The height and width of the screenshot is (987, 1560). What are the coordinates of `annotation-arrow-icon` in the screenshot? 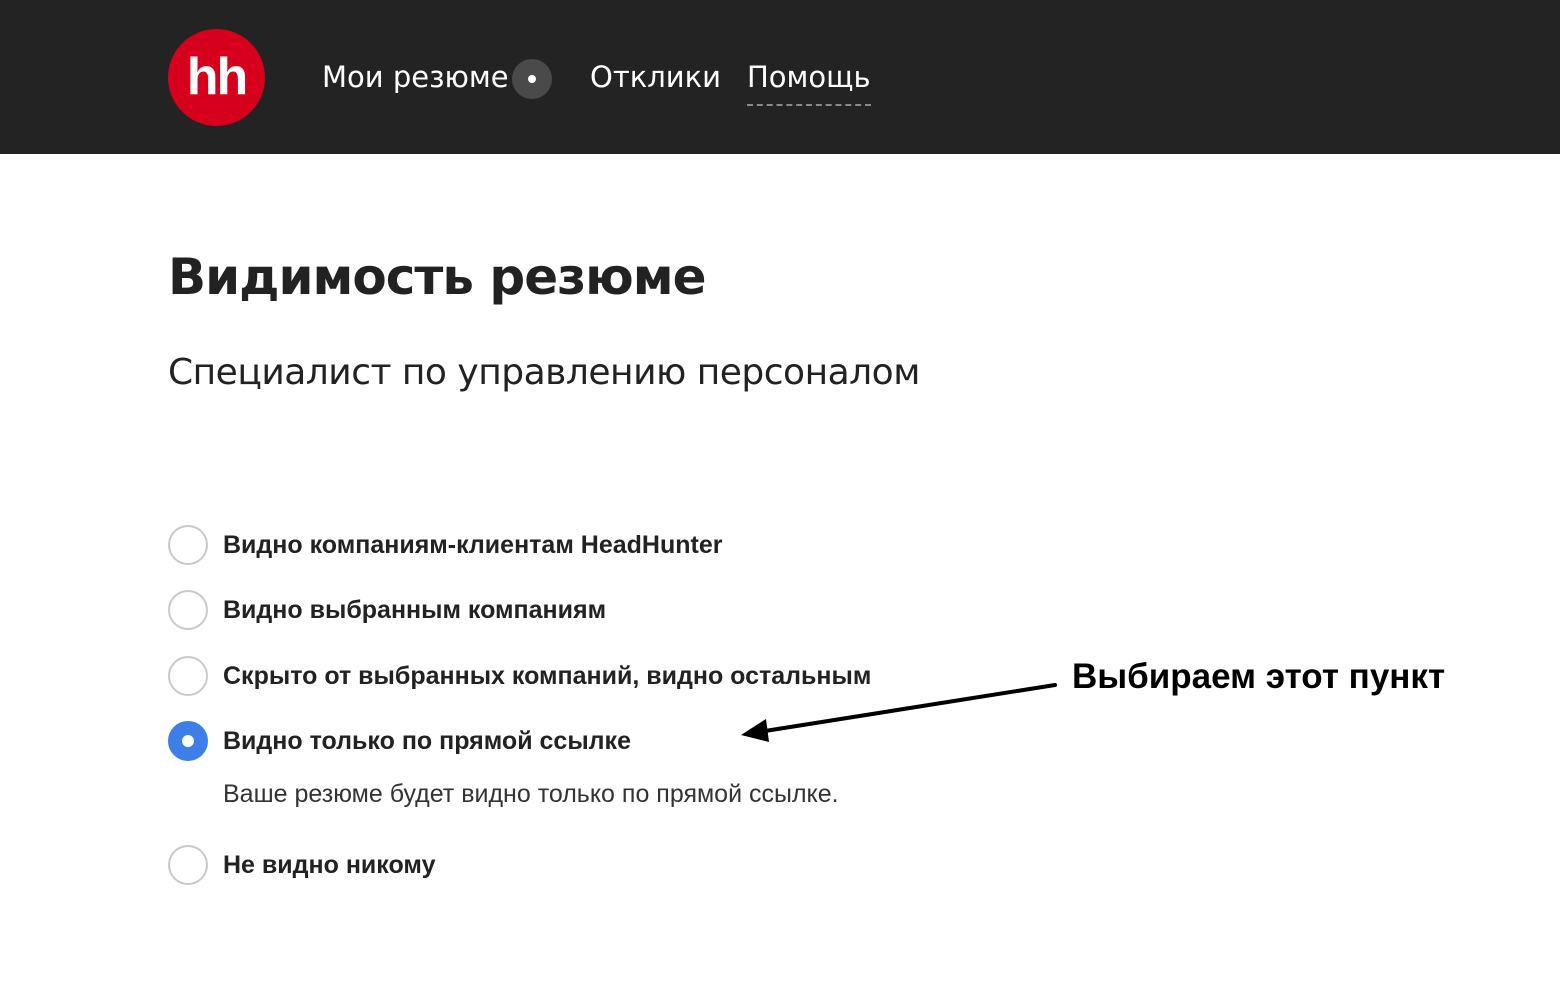 It's located at (899, 712).